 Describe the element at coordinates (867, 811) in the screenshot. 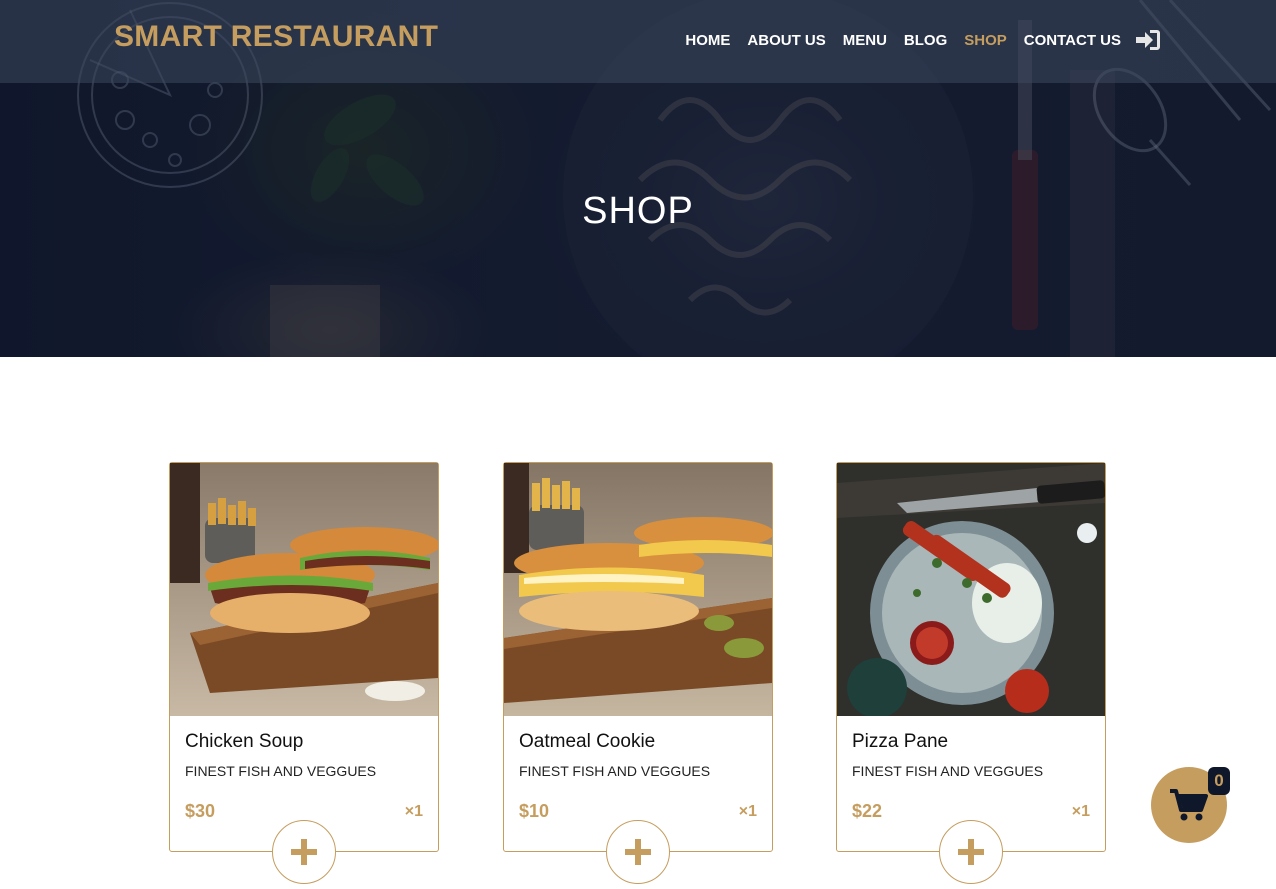

I see `product-price: $22` at that location.